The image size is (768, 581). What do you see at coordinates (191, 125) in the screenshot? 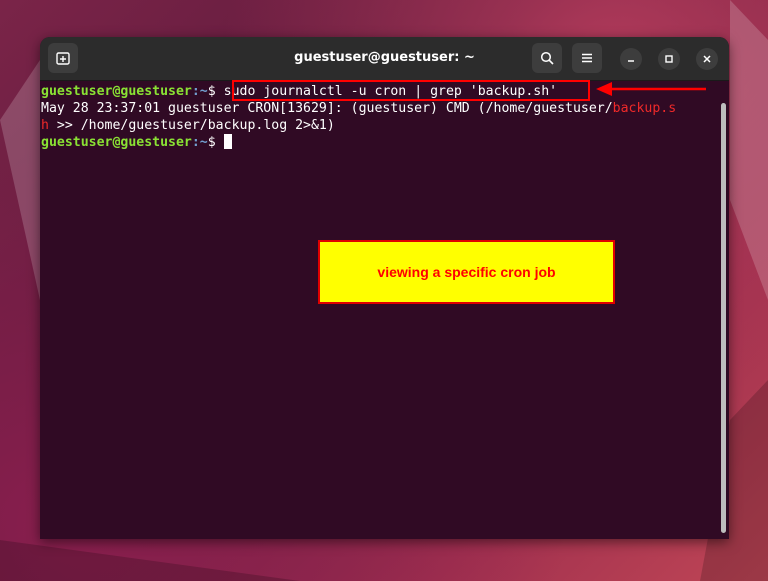
I see `output-text: >> /home/guestuser/backup.log 2>&1)` at bounding box center [191, 125].